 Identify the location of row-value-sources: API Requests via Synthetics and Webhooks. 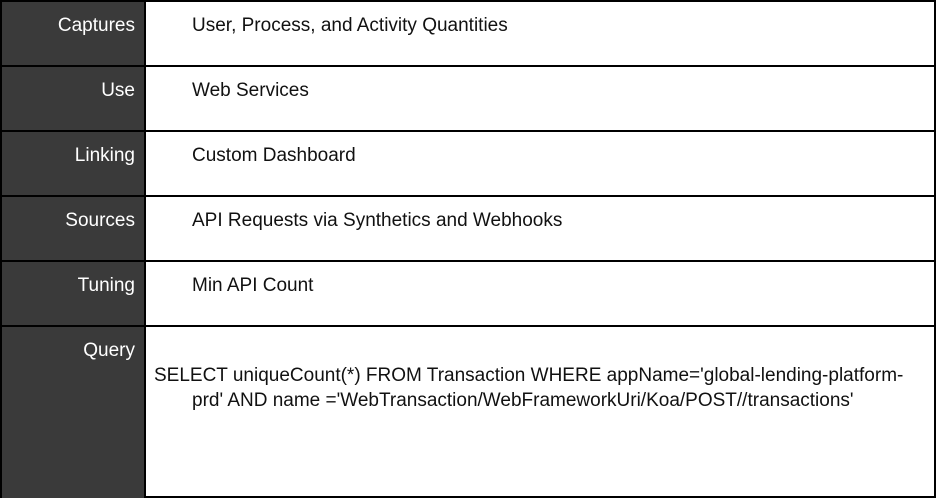
(377, 220).